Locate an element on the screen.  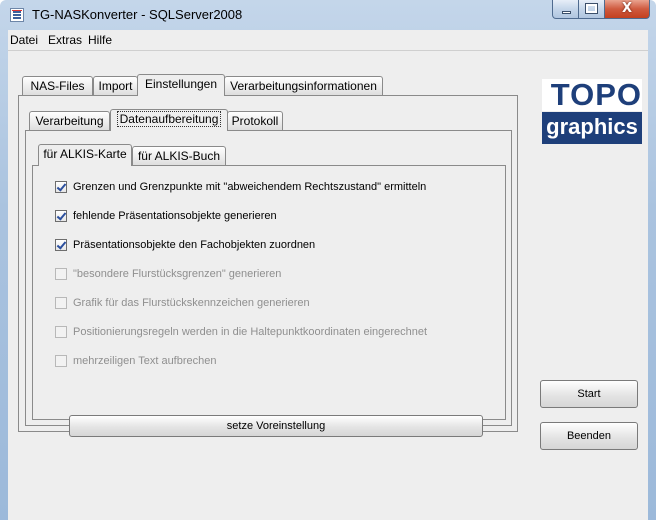
tab-label: Verarbeitungsinformationen is located at coordinates (303, 86).